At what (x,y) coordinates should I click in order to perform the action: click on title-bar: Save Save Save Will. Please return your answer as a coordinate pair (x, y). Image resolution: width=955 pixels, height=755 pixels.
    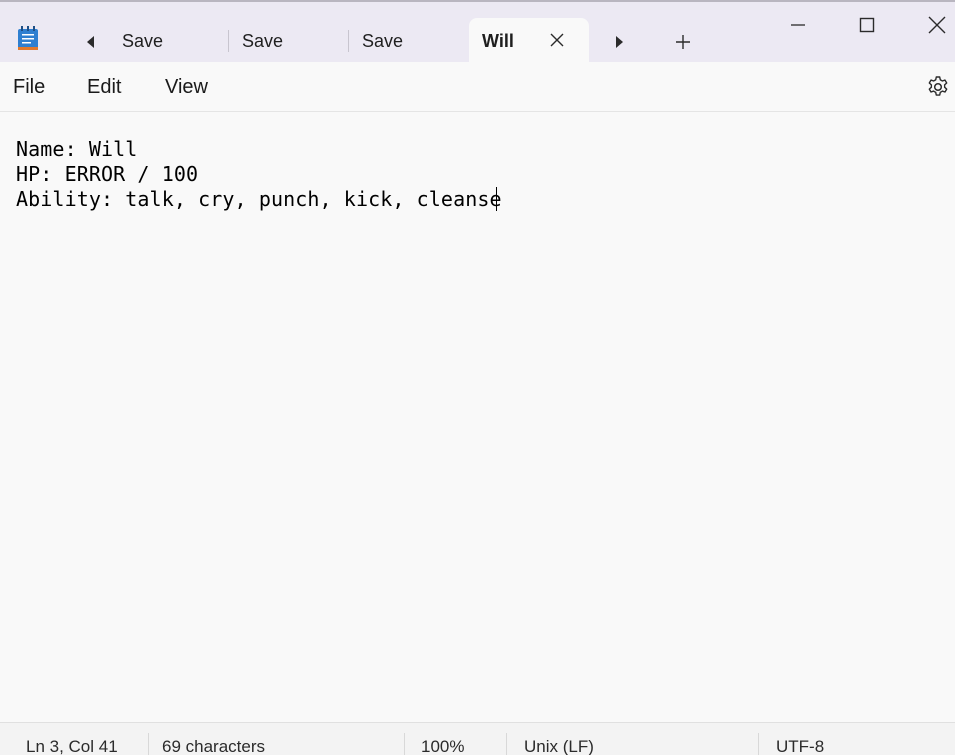
    Looking at the image, I should click on (477, 32).